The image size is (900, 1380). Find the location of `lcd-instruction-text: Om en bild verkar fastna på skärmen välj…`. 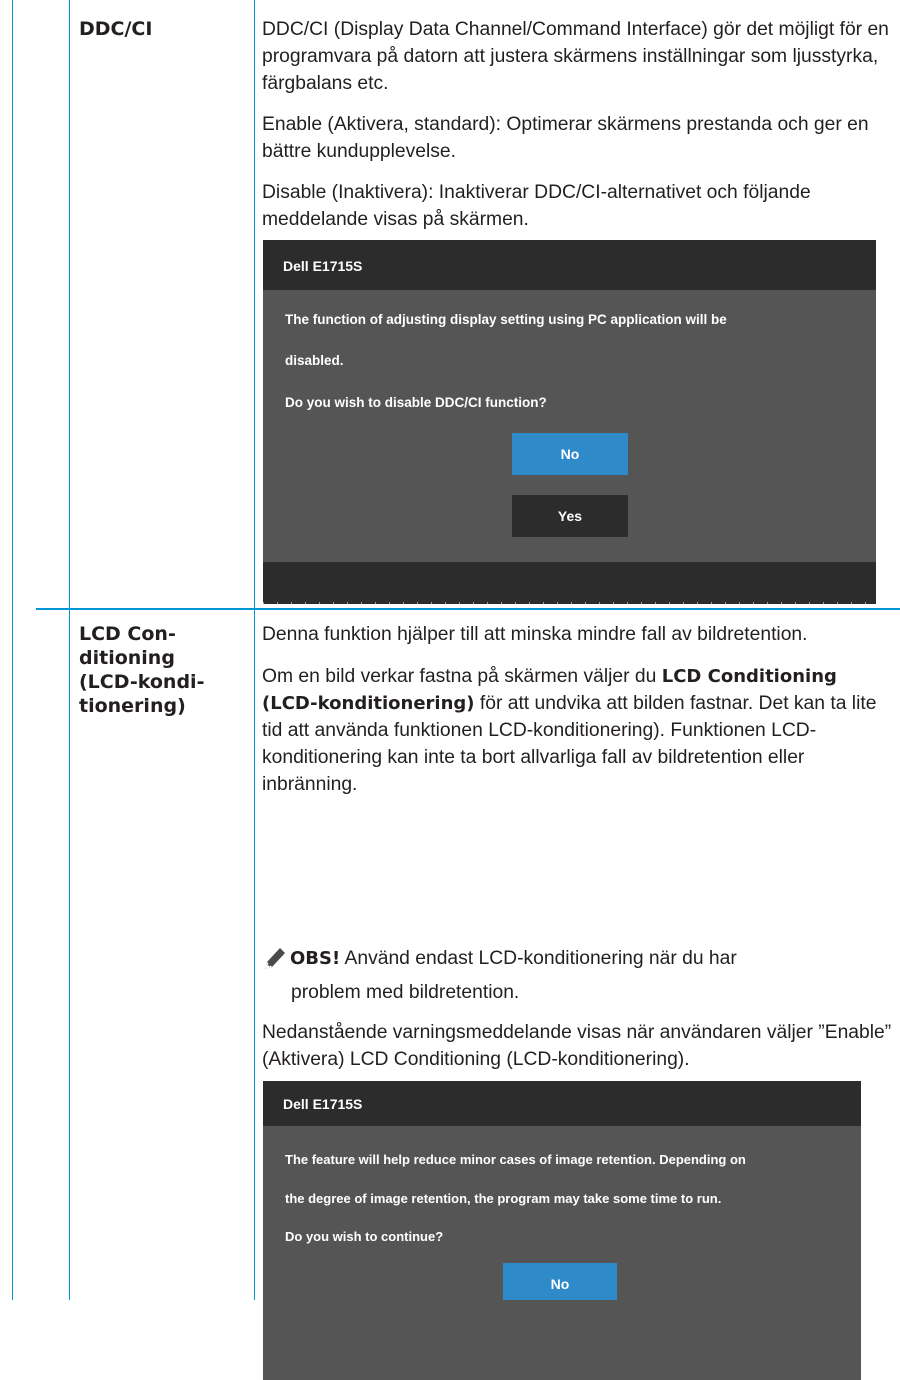

lcd-instruction-text: Om en bild verkar fastna på skärmen välj… is located at coordinates (580, 730).